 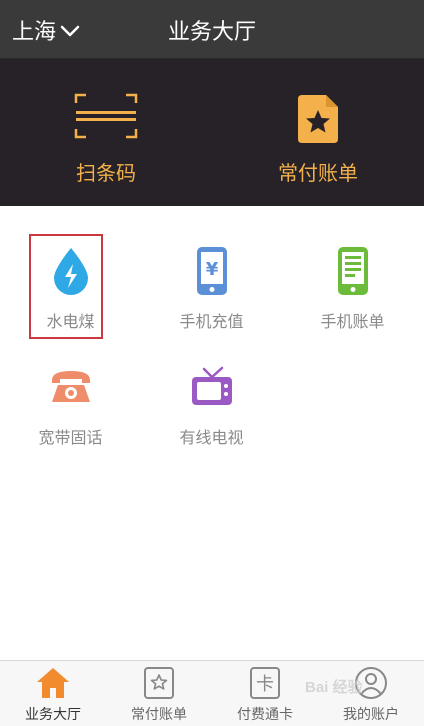 I want to click on page-title: 业务大厅, so click(x=211, y=32).